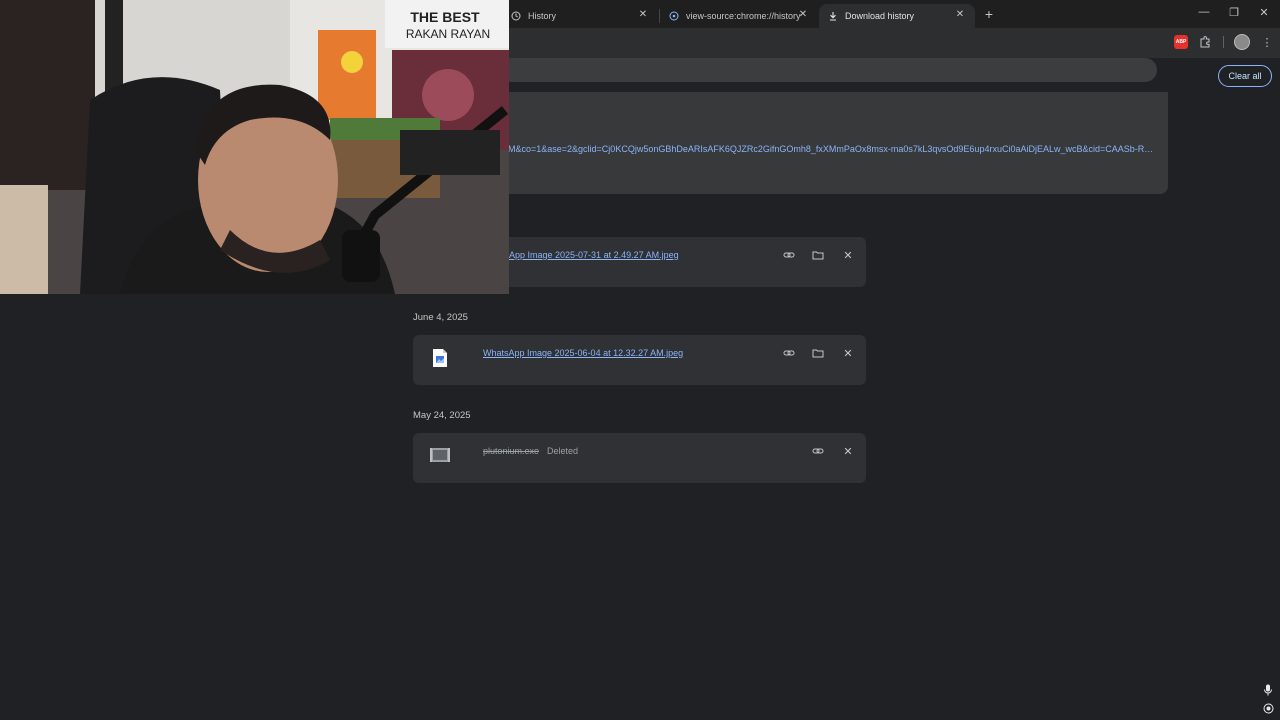  I want to click on tab-label: view-source:chrome://history, so click(743, 16).